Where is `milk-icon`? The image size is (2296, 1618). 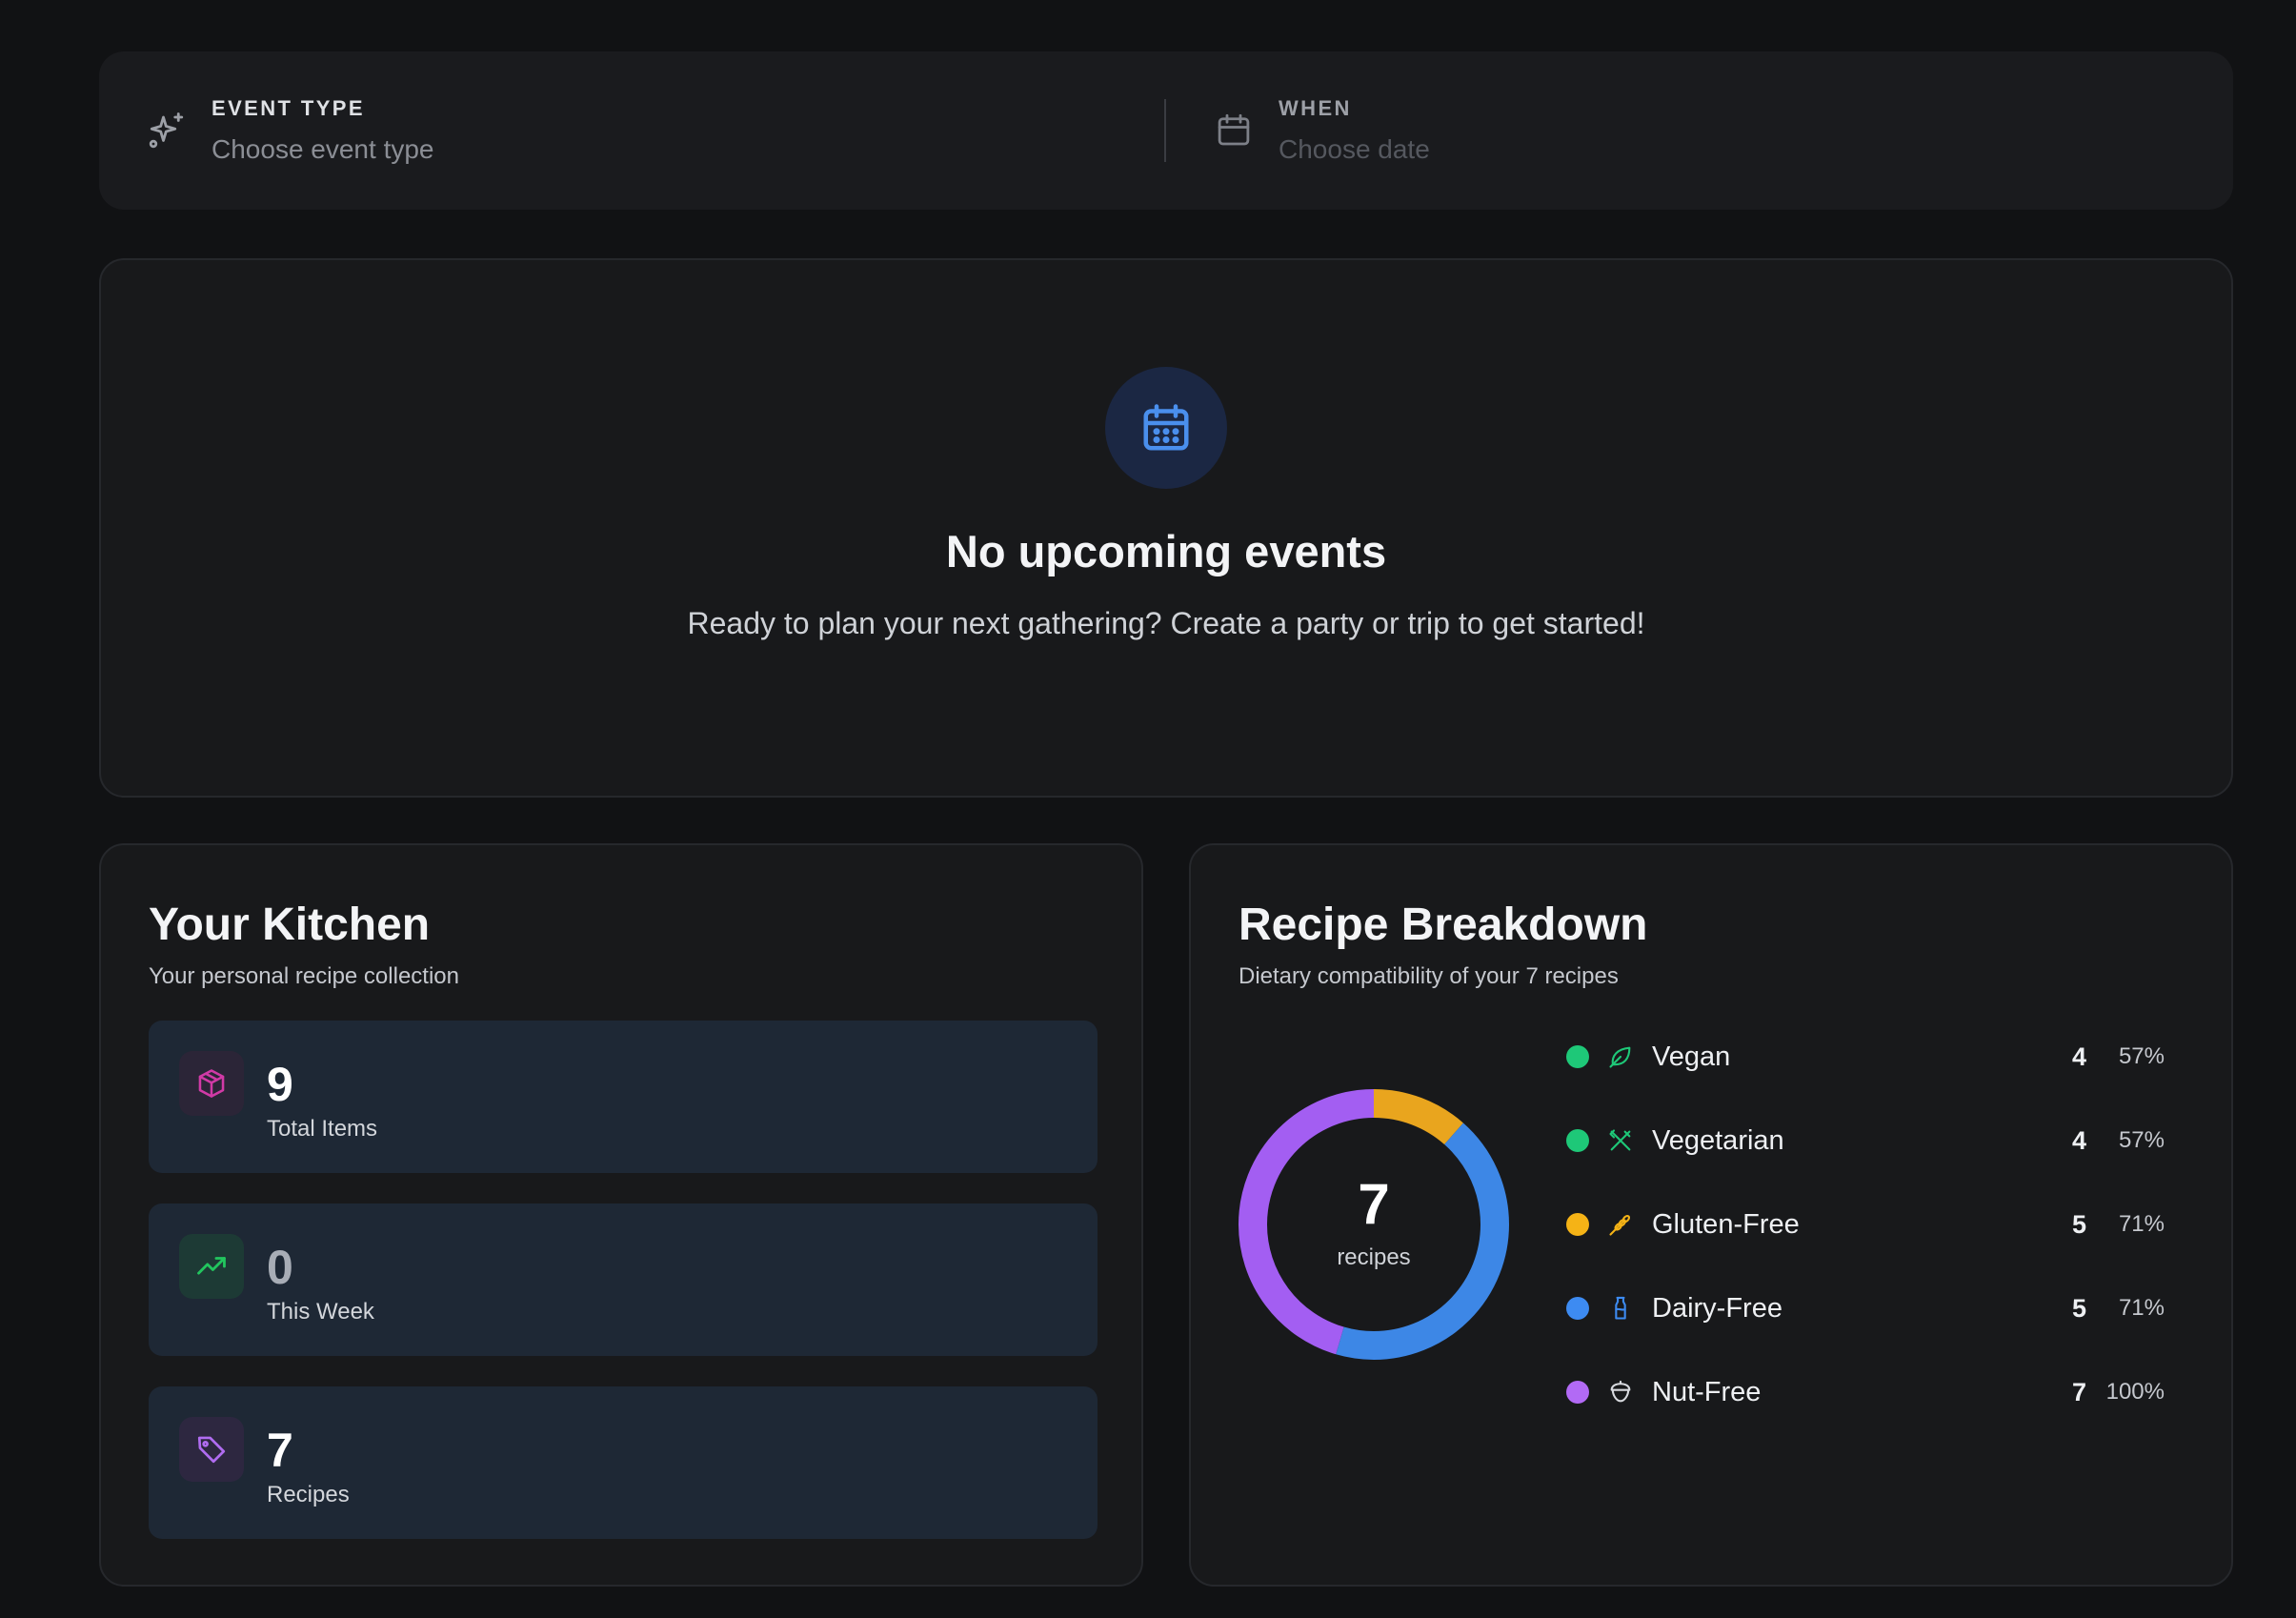
milk-icon is located at coordinates (1620, 1308).